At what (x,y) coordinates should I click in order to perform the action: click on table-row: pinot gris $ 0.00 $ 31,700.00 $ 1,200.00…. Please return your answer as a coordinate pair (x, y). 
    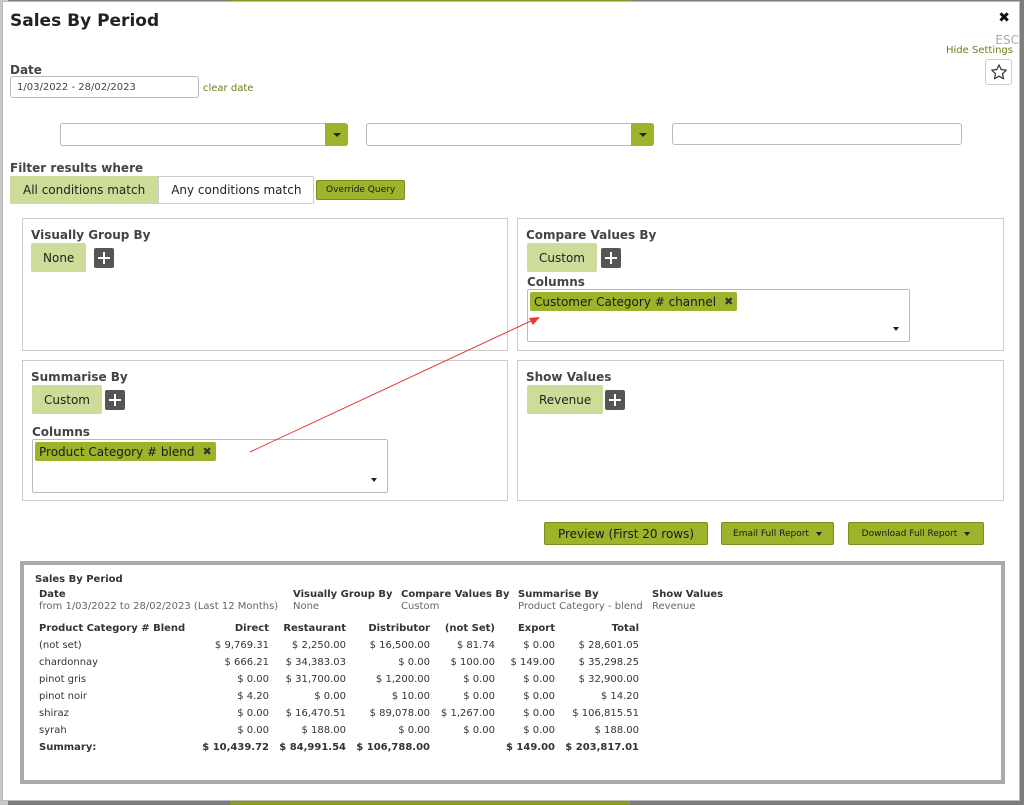
    Looking at the image, I should click on (339, 679).